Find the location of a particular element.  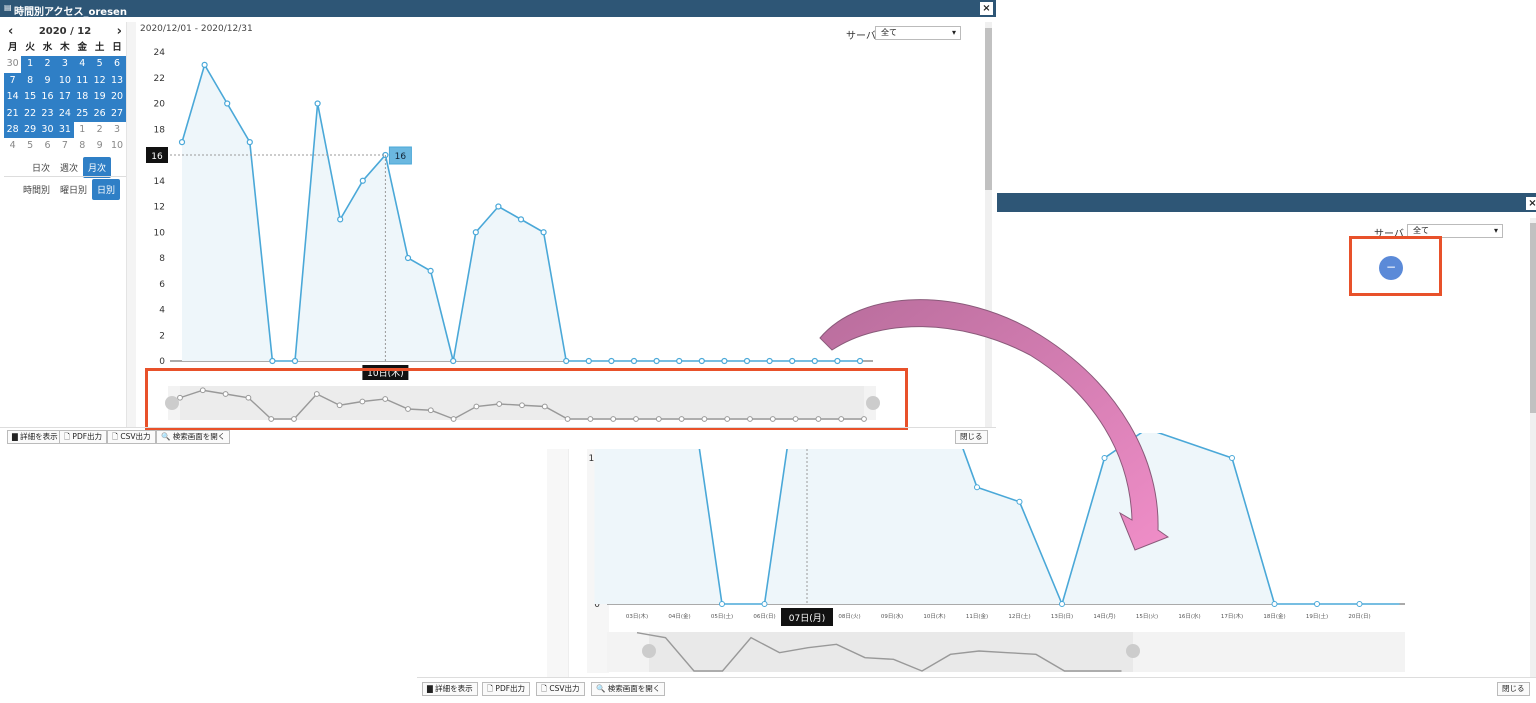

calendar-day: 11 is located at coordinates (82, 81).